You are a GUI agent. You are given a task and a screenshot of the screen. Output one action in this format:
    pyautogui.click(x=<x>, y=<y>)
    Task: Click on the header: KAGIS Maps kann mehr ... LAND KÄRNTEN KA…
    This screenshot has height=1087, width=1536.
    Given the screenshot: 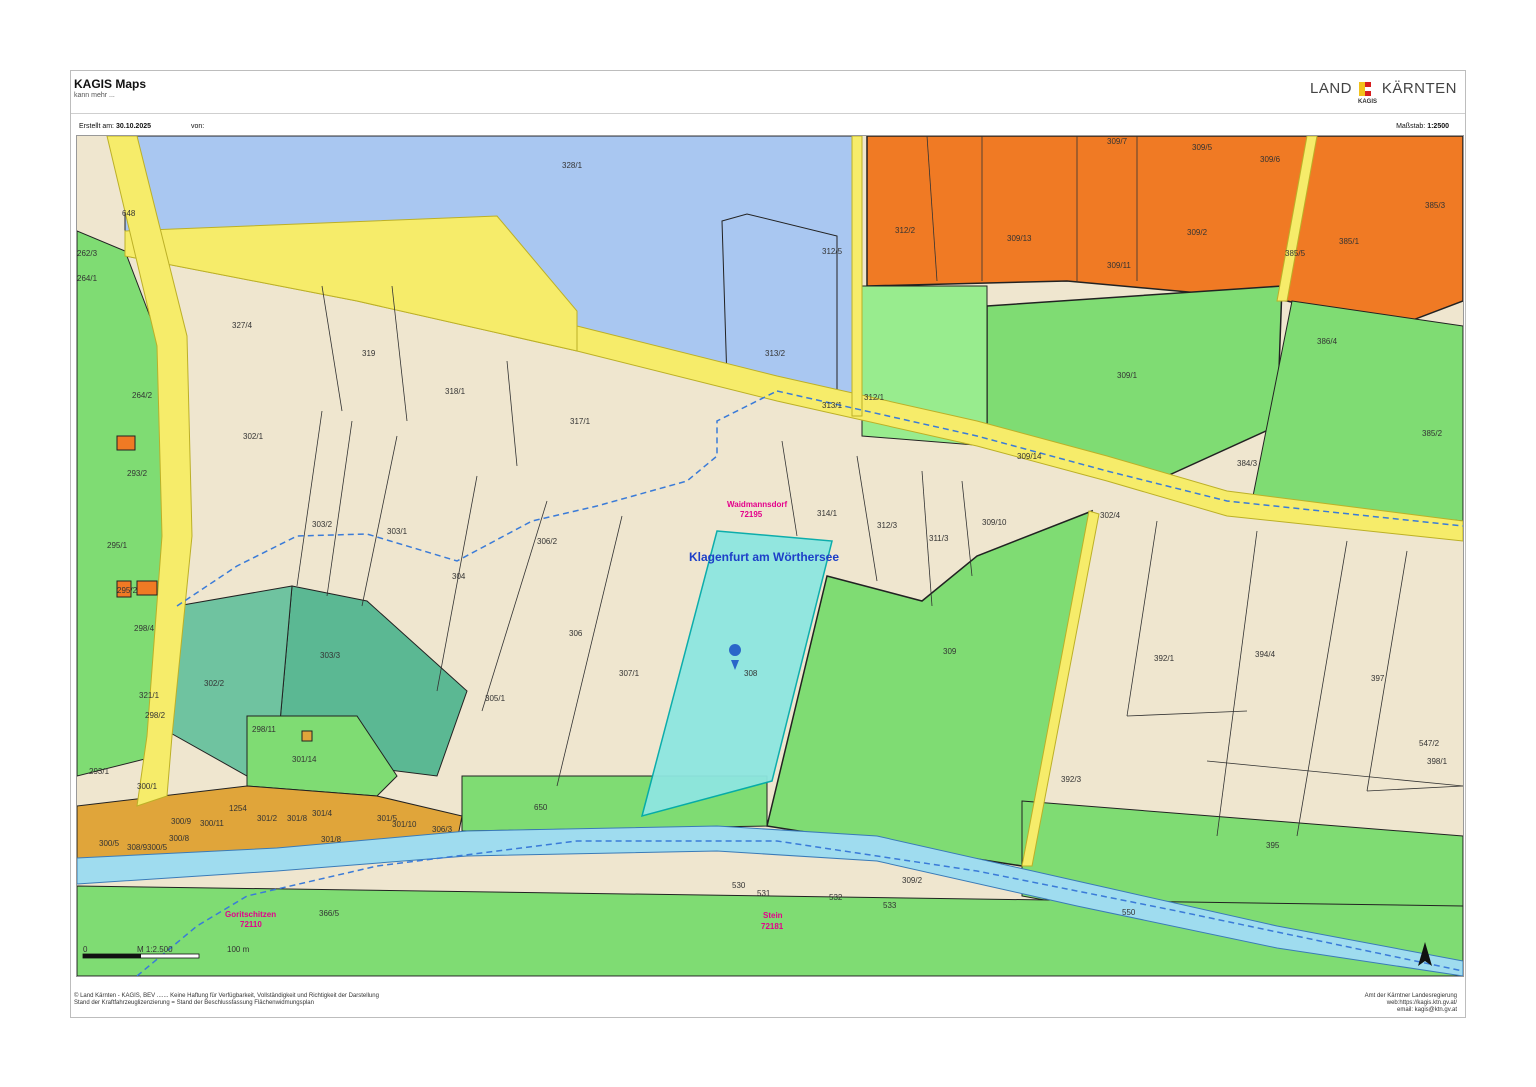 What is the action you would take?
    pyautogui.click(x=768, y=92)
    